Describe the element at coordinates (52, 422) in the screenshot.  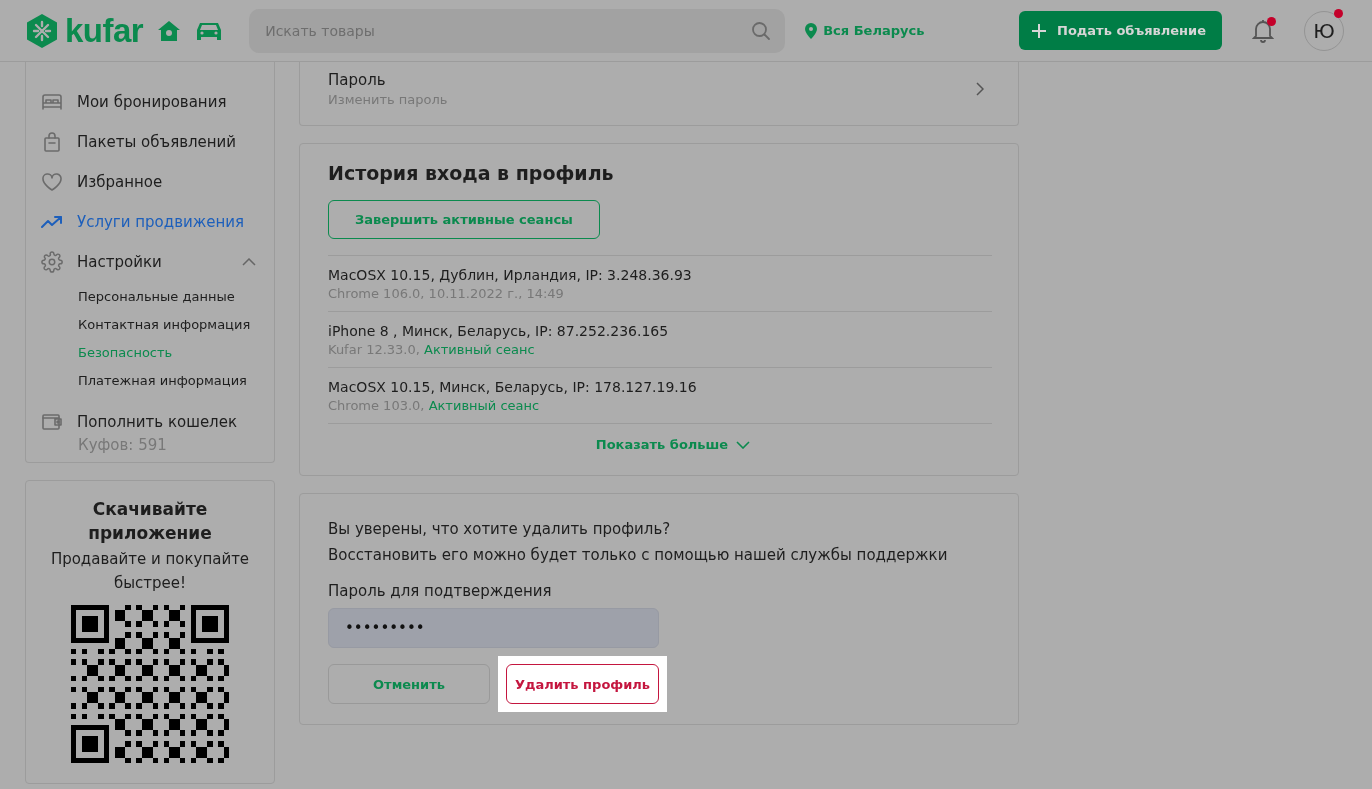
I see `wallet-icon` at that location.